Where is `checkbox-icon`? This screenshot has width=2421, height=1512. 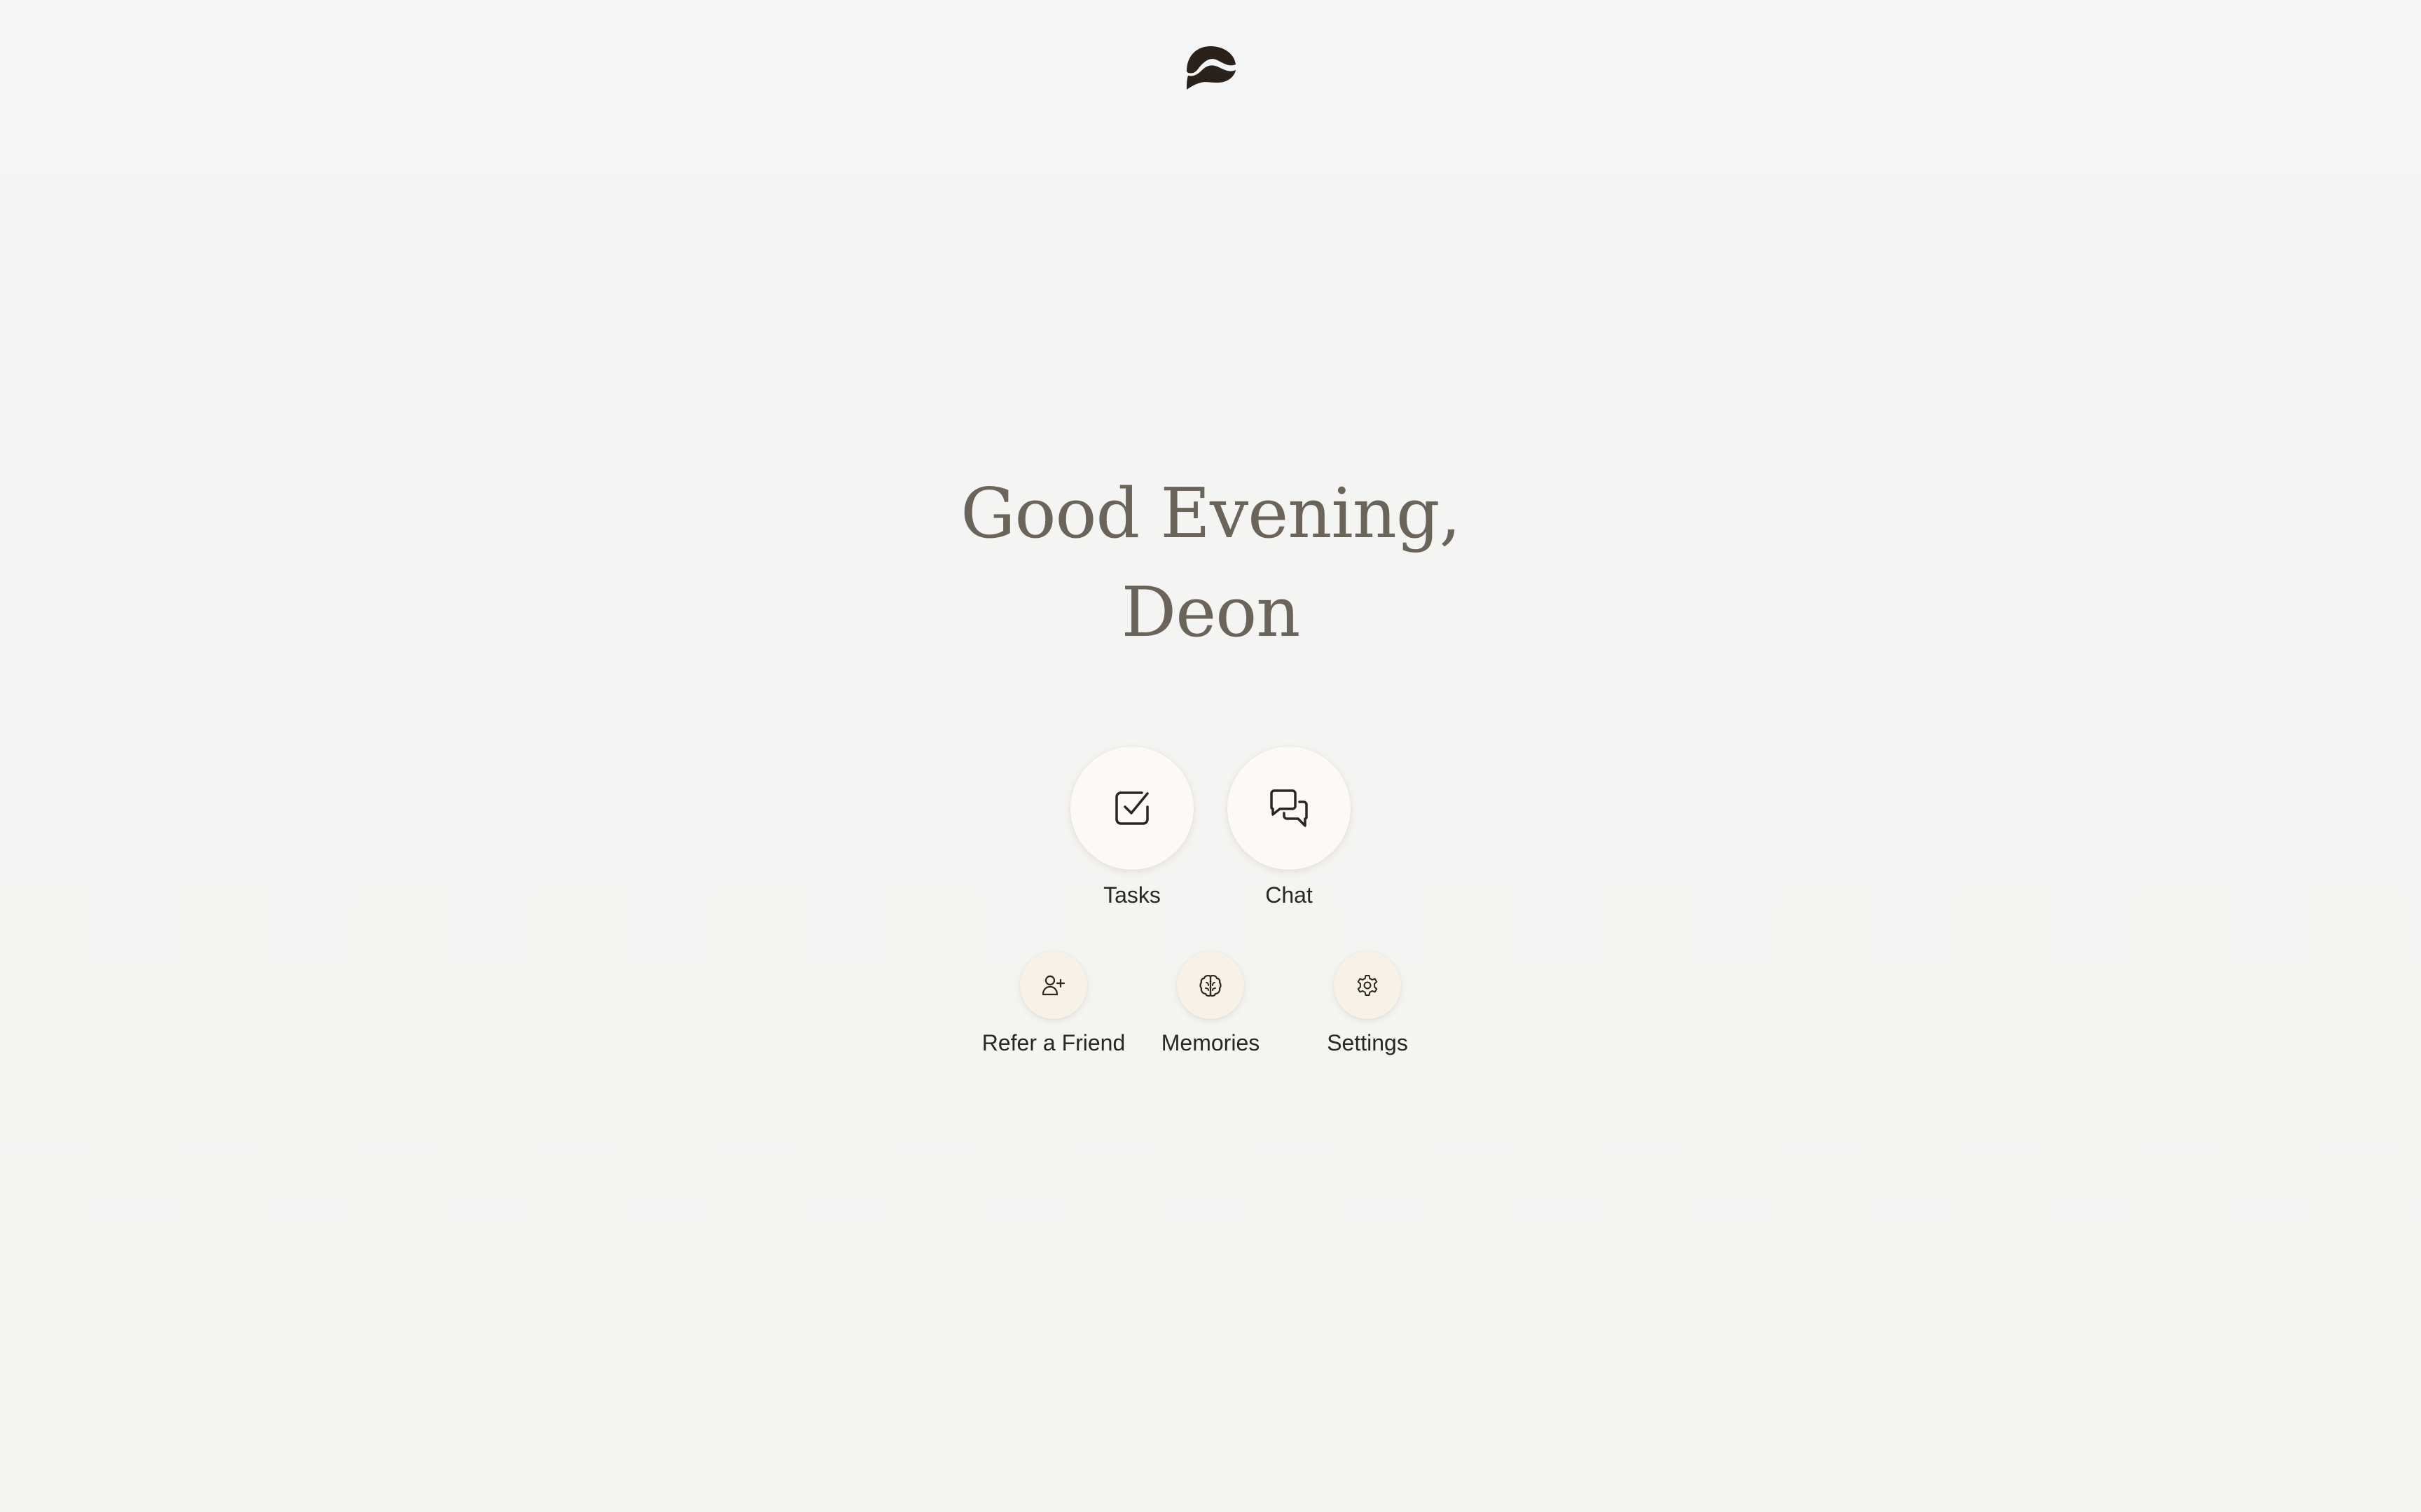
checkbox-icon is located at coordinates (1132, 808).